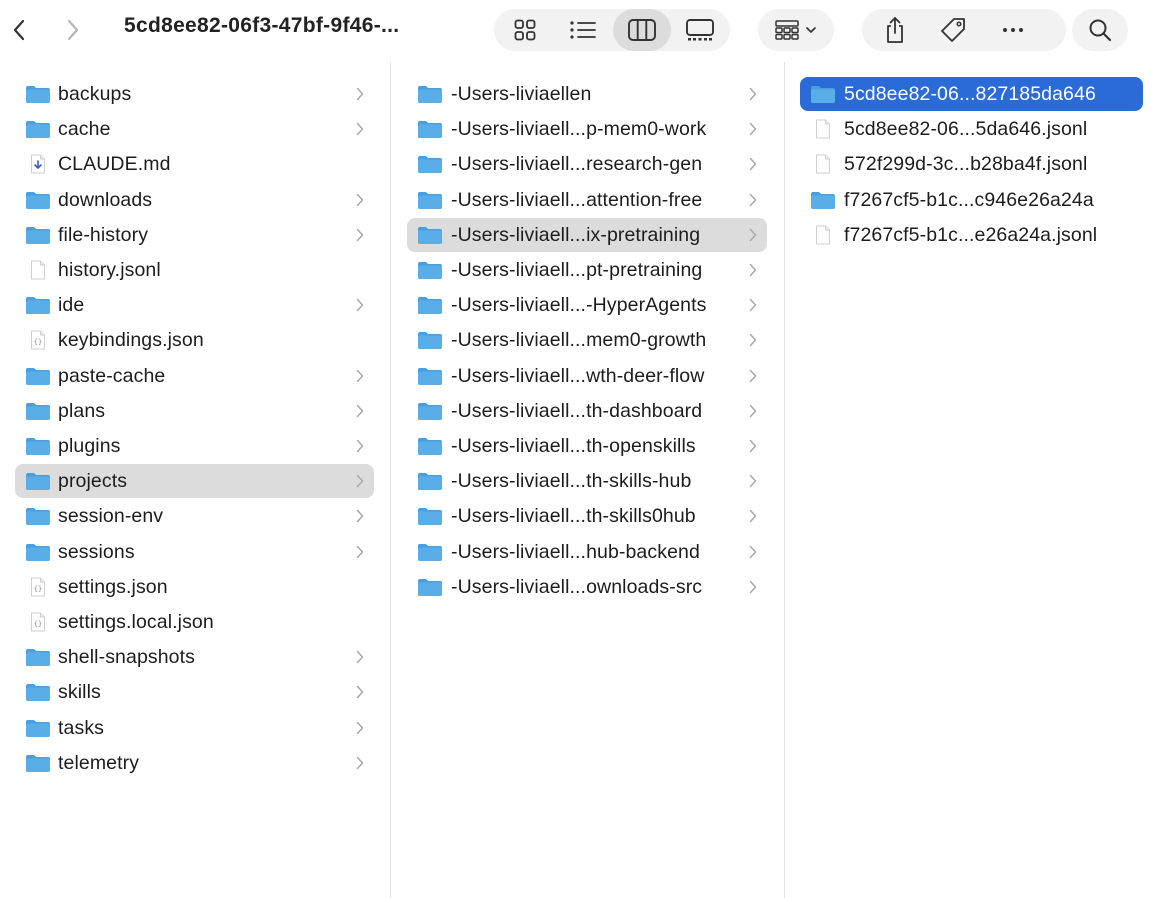  What do you see at coordinates (573, 446) in the screenshot?
I see `item-label: -Users-liviaell...th-openskills` at bounding box center [573, 446].